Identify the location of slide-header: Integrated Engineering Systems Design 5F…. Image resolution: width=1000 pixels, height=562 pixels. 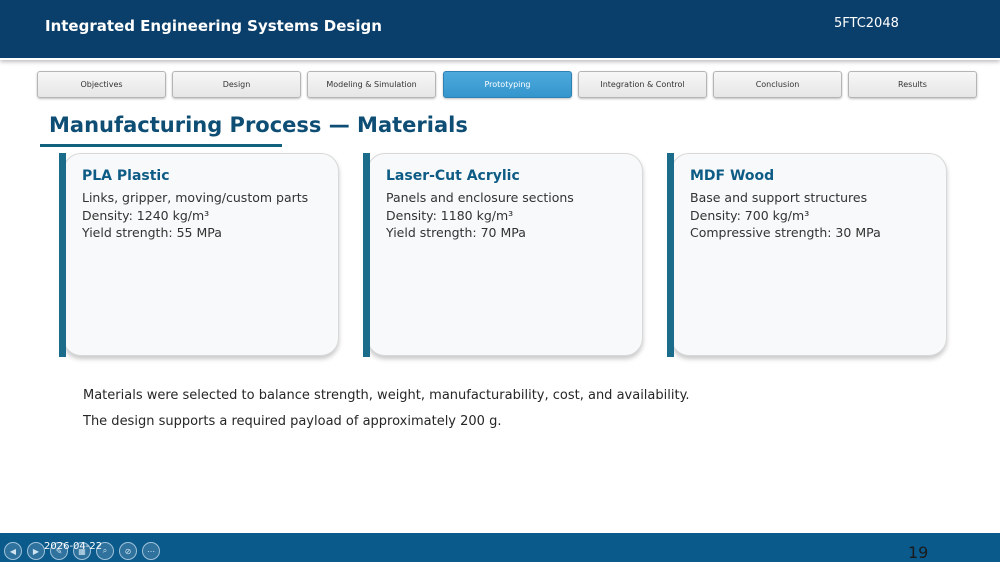
(500, 30).